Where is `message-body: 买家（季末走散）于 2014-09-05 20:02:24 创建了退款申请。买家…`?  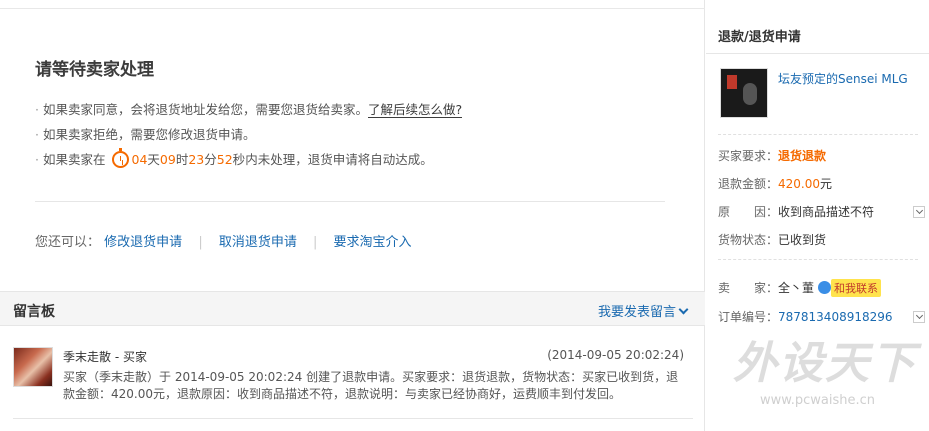 message-body: 买家（季末走散）于 2014-09-05 20:02:24 创建了退款申请。买家… is located at coordinates (371, 385).